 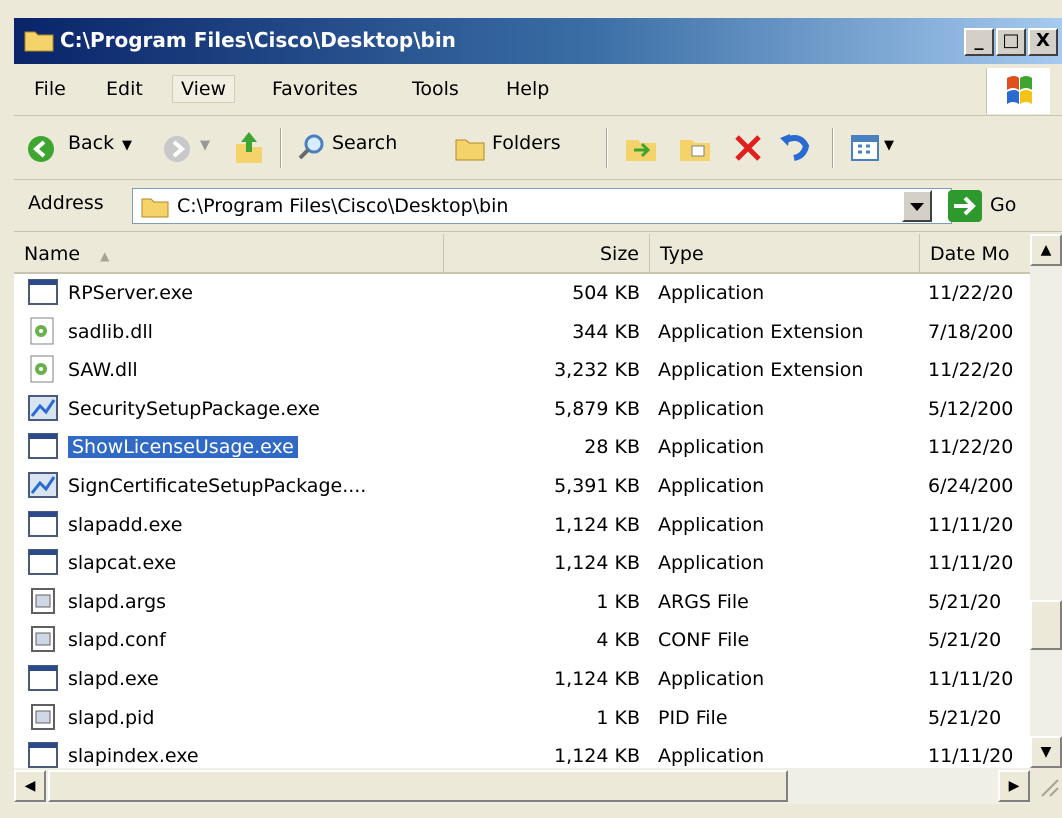 I want to click on table-row: slapd.exe 1,124 KB Application 11/11/20, so click(x=522, y=679).